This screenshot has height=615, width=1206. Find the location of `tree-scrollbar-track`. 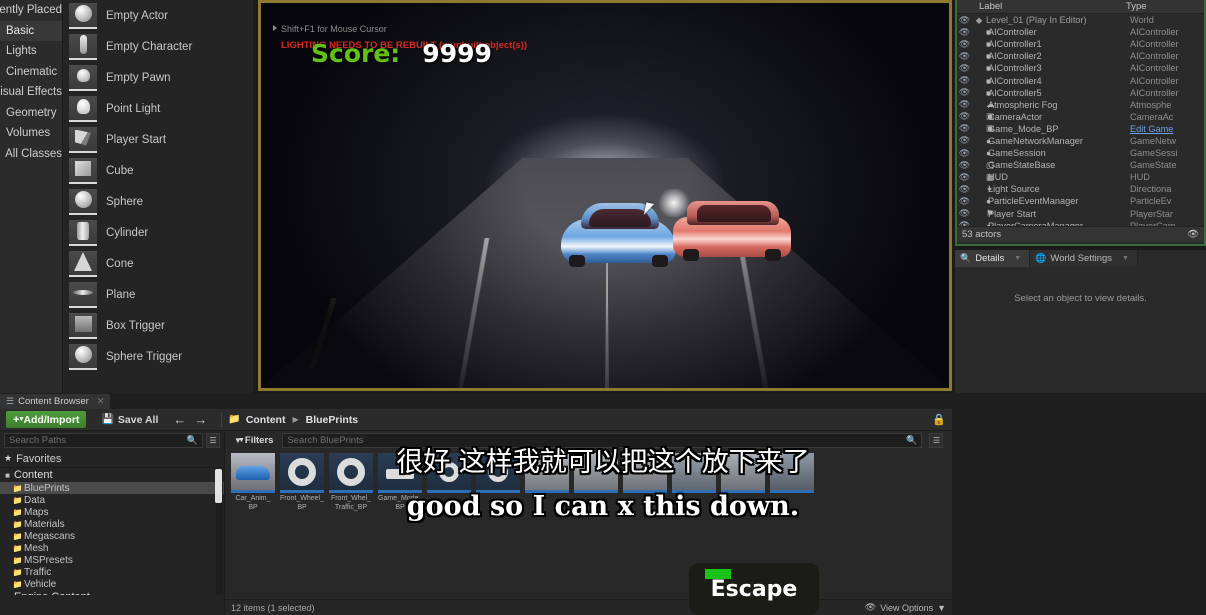

tree-scrollbar-track is located at coordinates (219, 531).